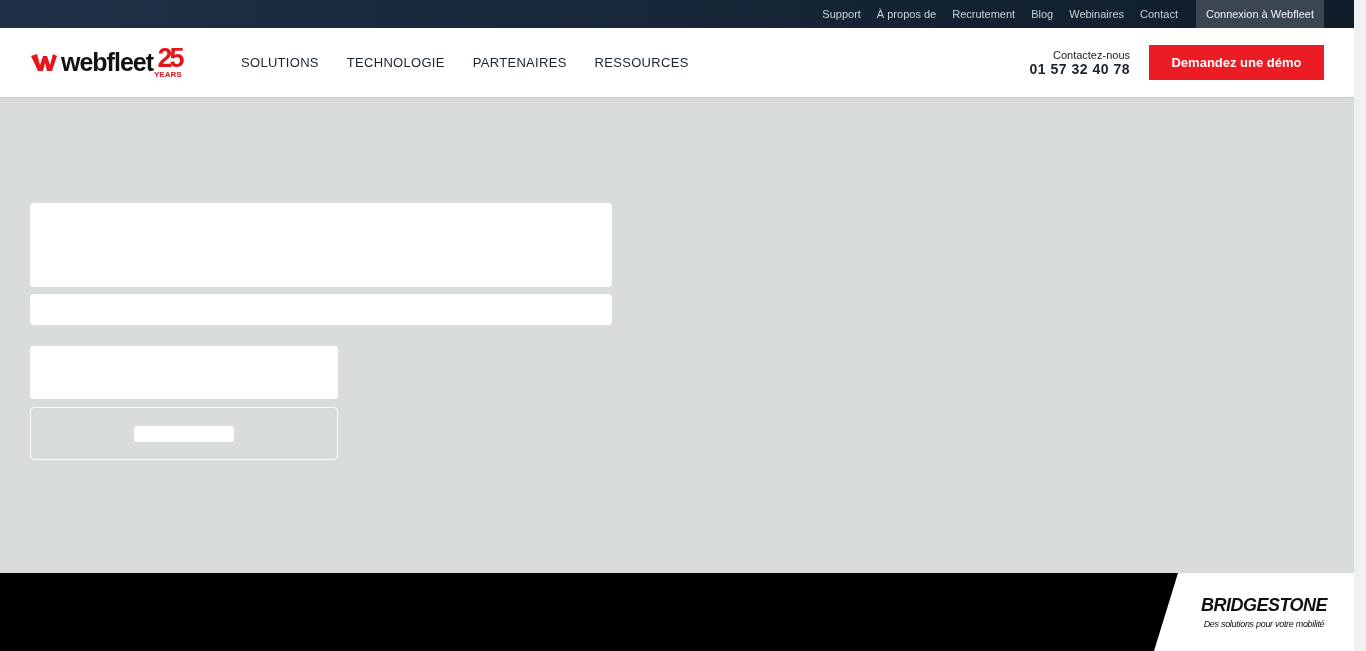 This screenshot has width=1366, height=651. I want to click on brand-tagline: Des solutions pour votre mobilité, so click(1264, 624).